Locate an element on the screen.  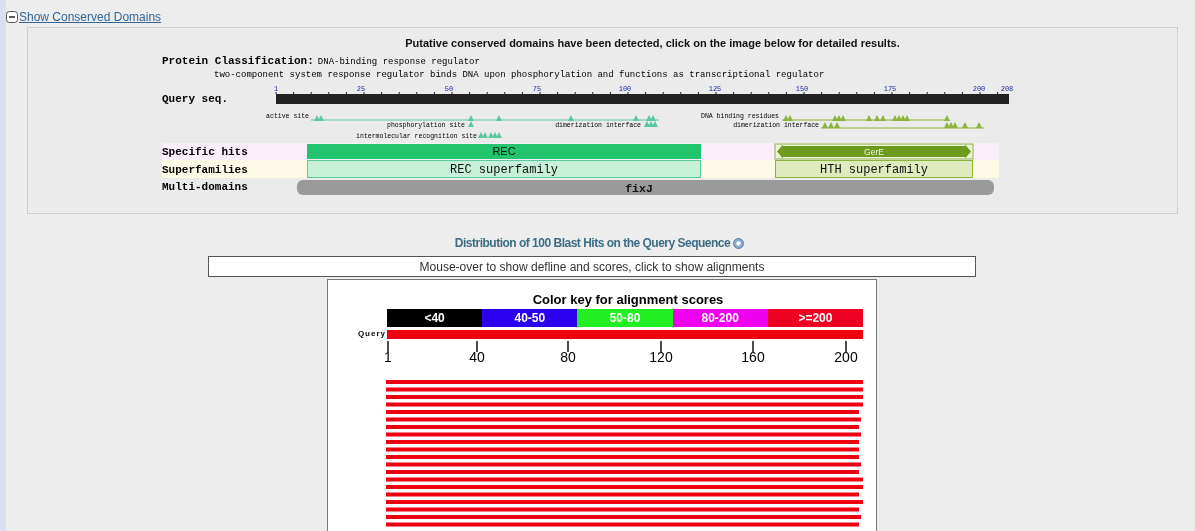
row-label: Specific hits is located at coordinates (205, 151).